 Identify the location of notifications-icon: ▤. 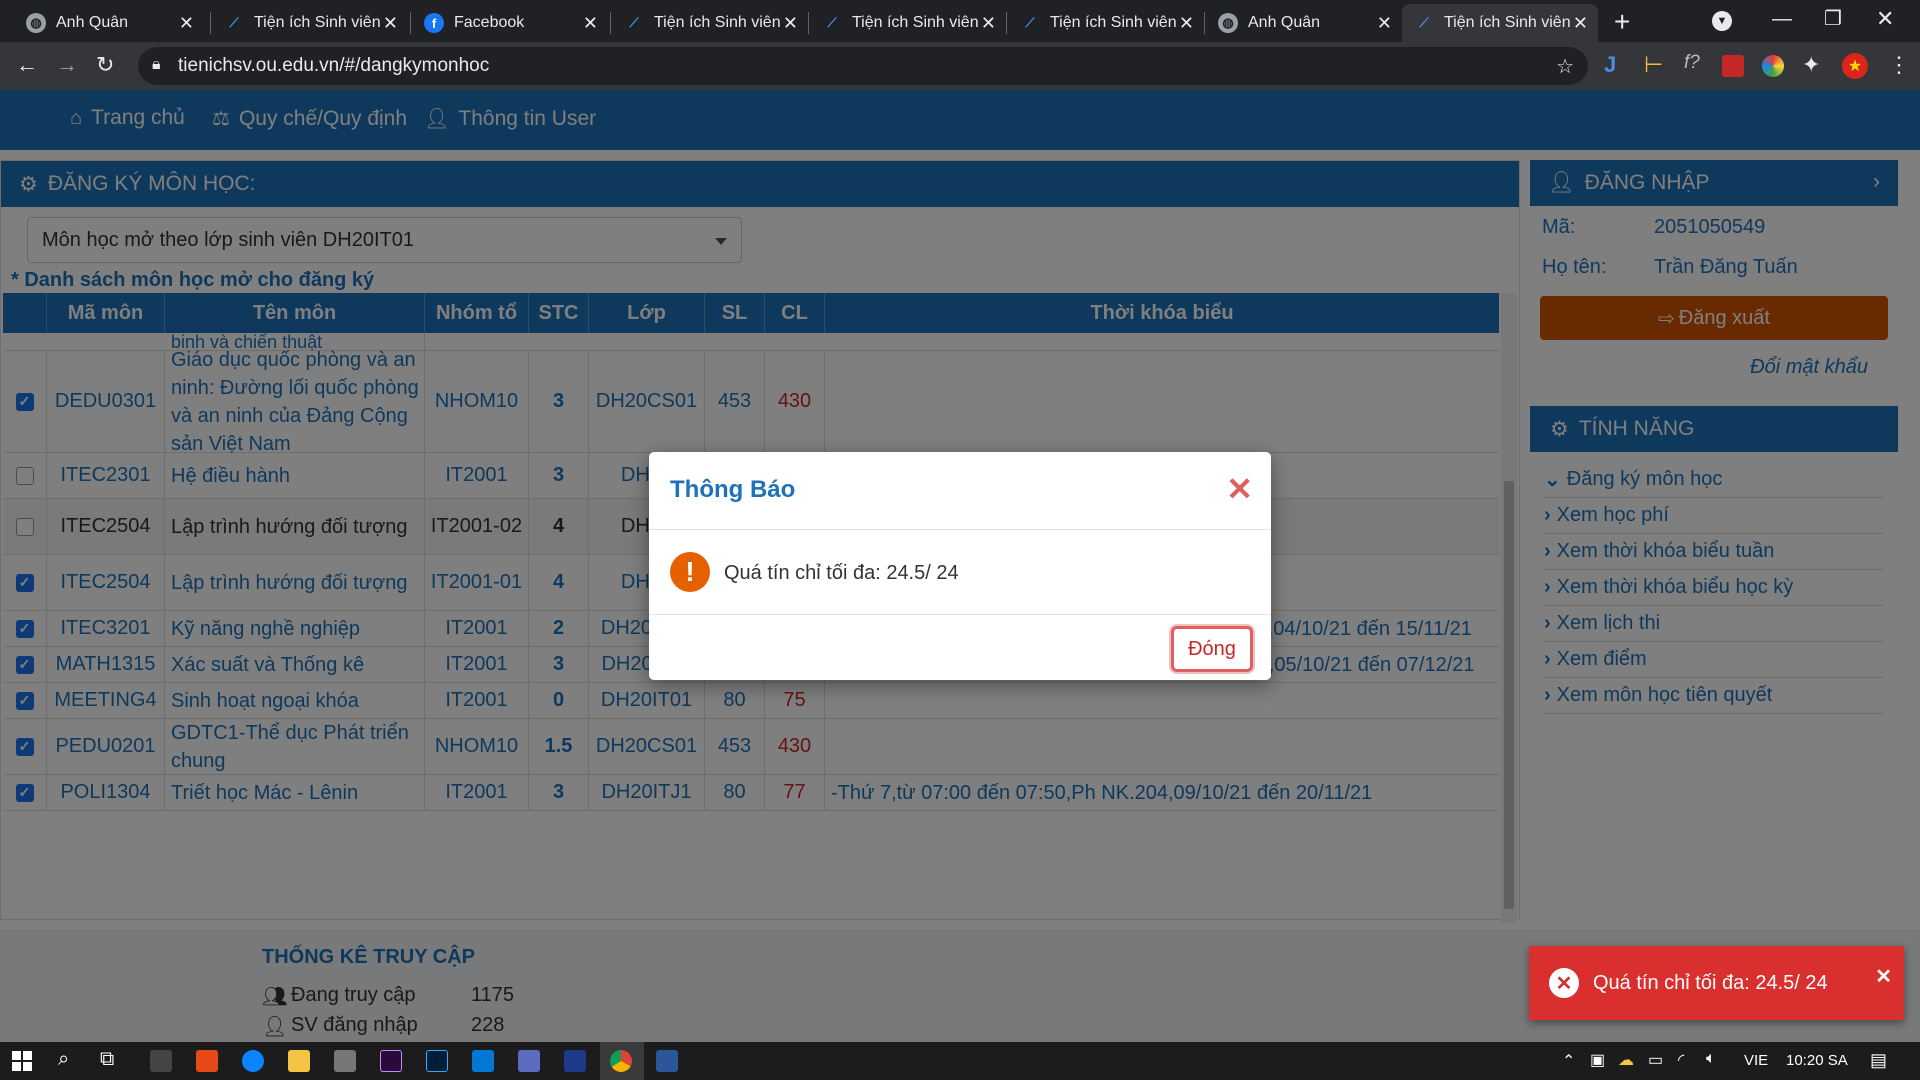
(1878, 1060).